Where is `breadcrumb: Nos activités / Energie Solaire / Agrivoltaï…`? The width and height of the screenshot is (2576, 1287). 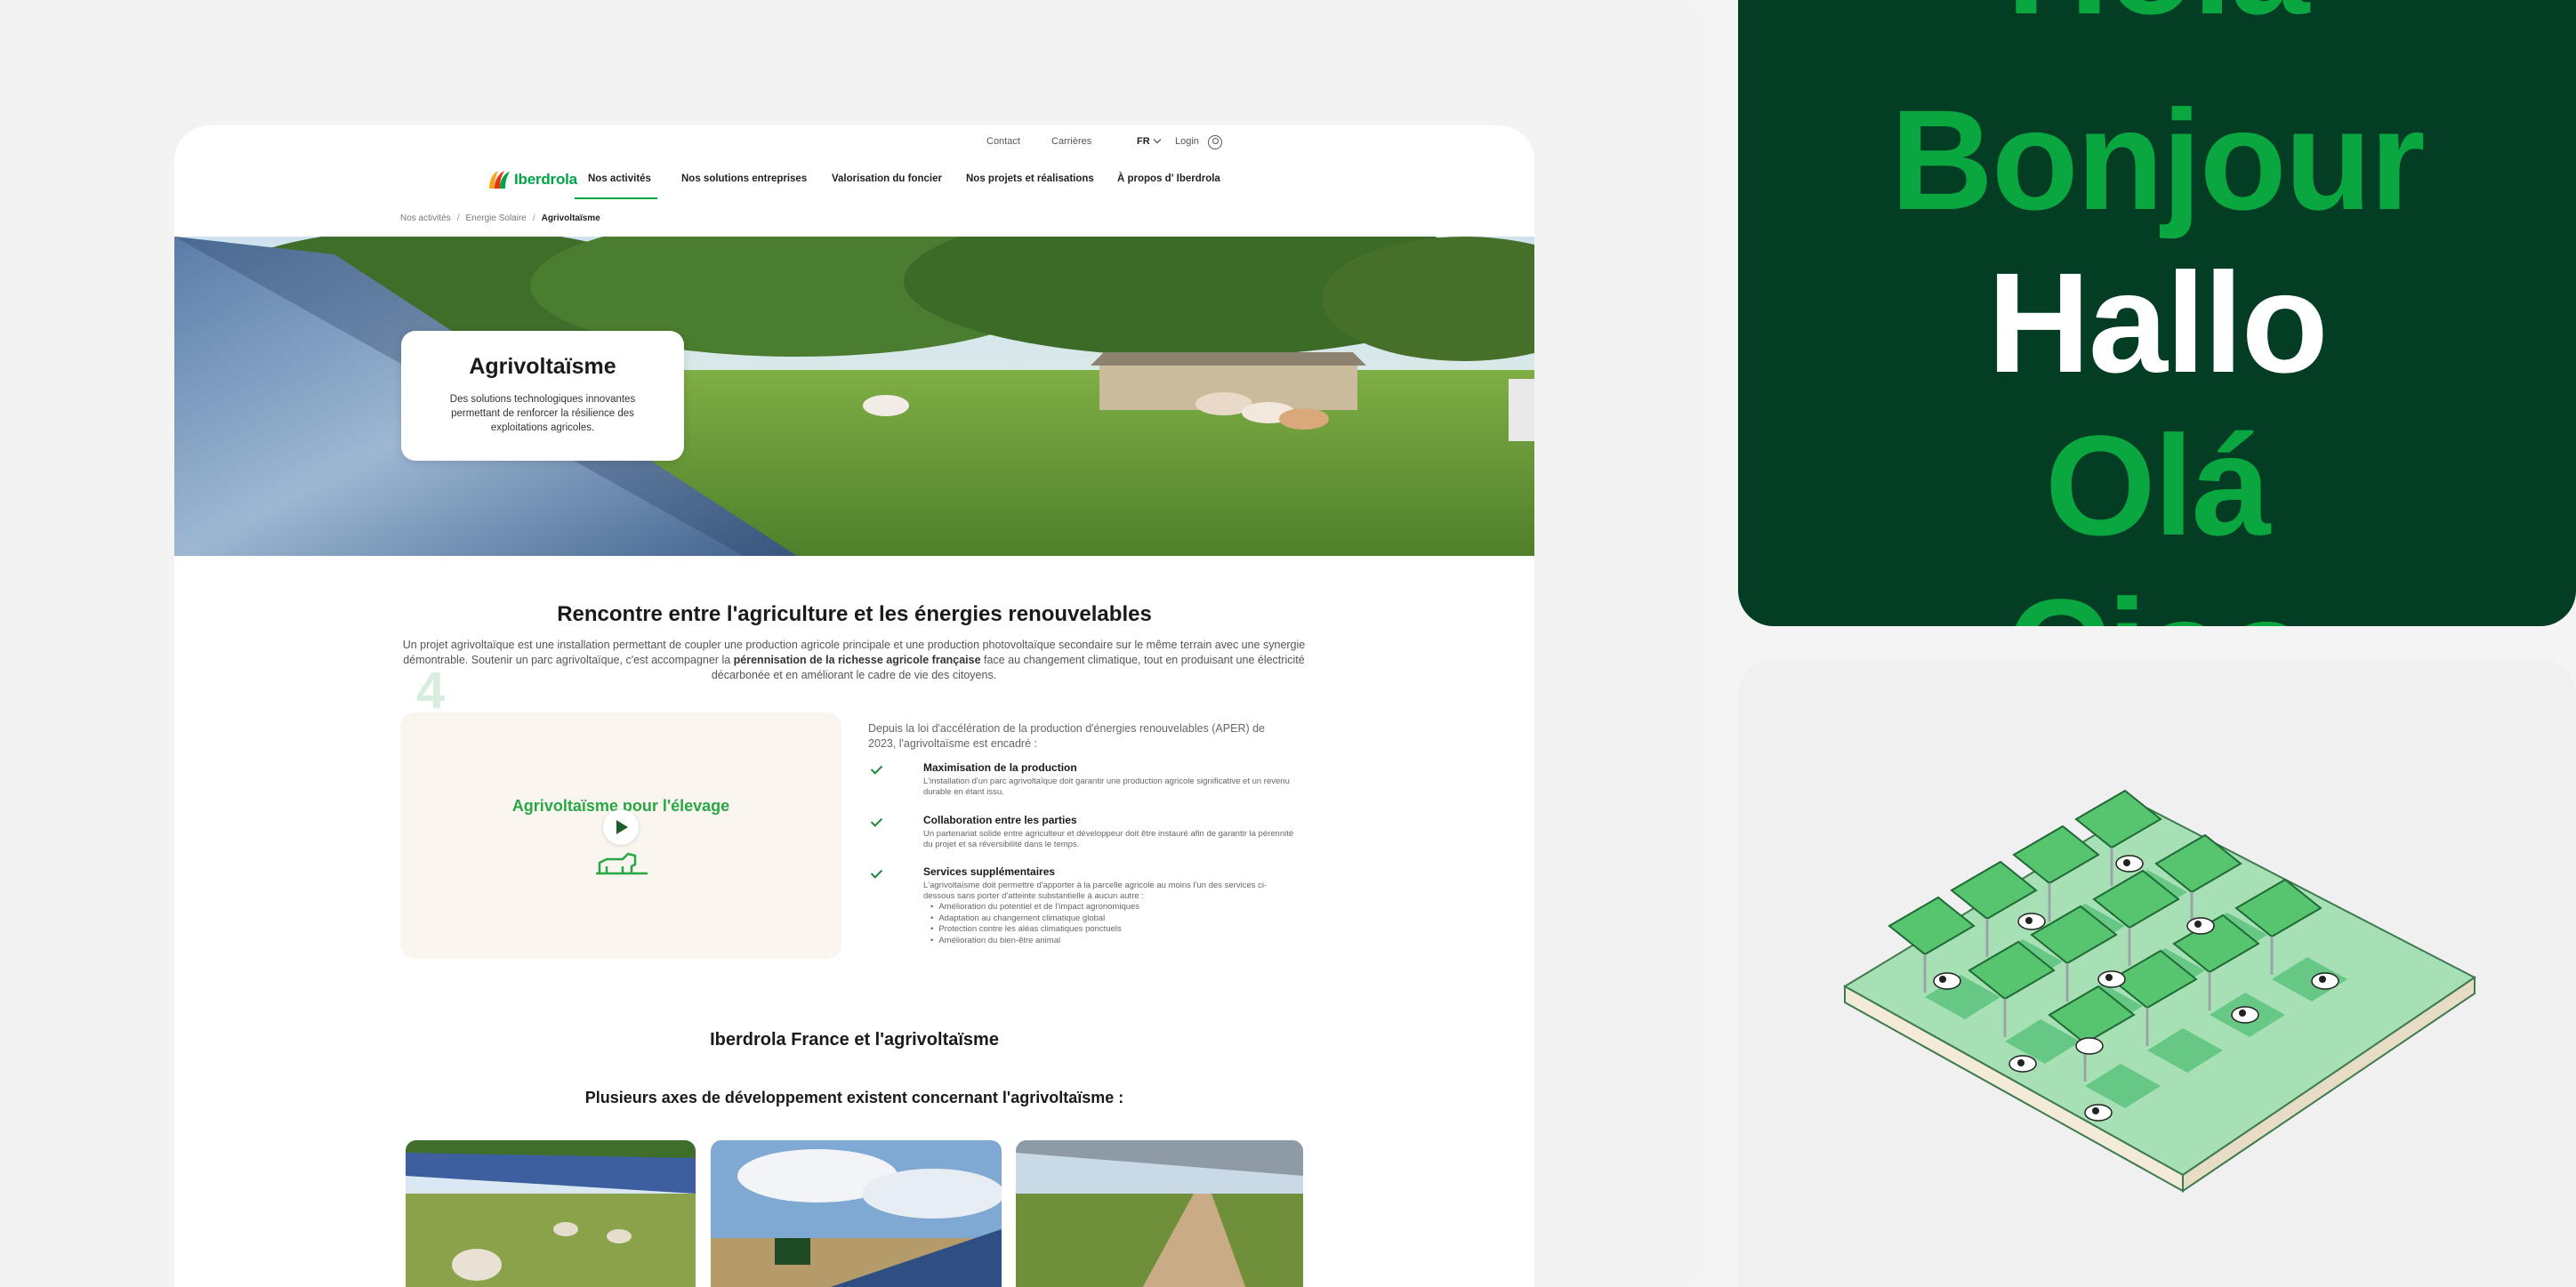
breadcrumb: Nos activités / Energie Solaire / Agrivoltaï… is located at coordinates (500, 218).